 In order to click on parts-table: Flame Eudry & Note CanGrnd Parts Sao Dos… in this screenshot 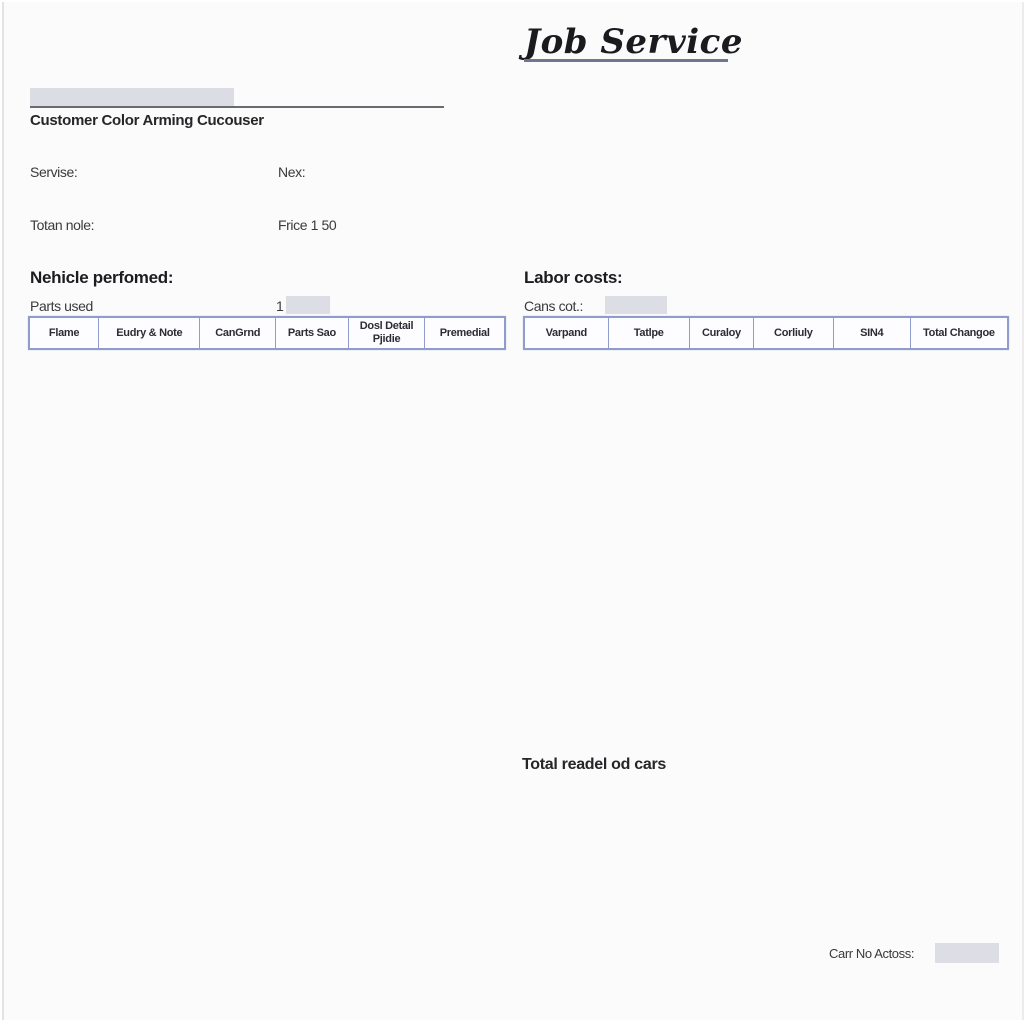, I will do `click(267, 333)`.